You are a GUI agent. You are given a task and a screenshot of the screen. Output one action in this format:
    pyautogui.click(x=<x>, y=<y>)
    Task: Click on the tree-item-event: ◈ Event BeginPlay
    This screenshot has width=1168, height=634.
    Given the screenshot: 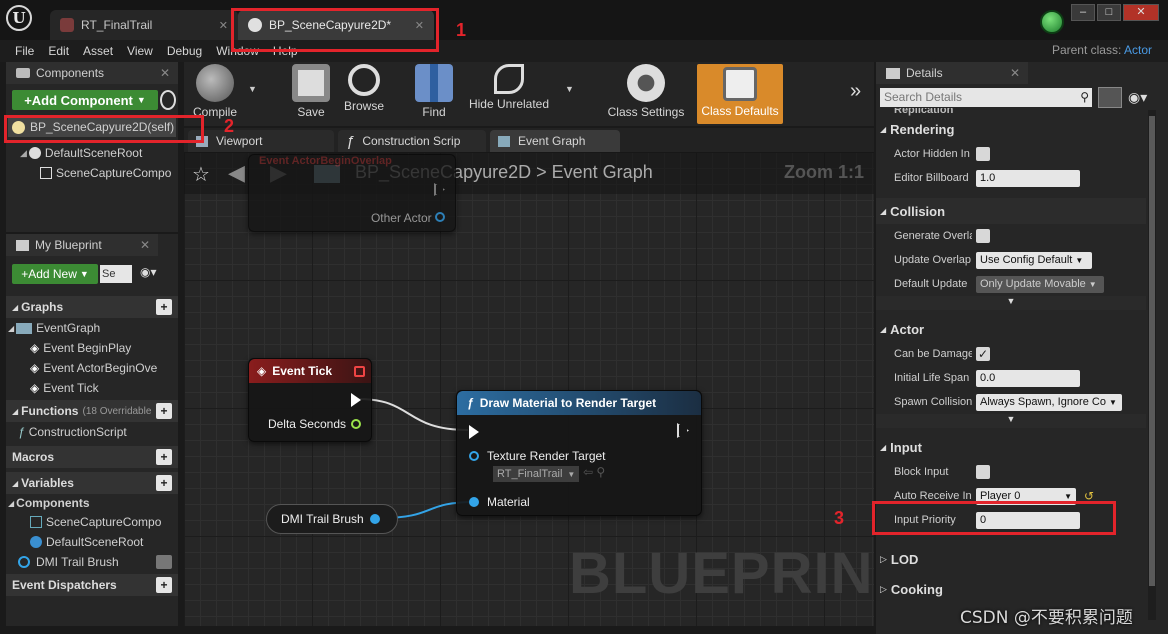 What is the action you would take?
    pyautogui.click(x=92, y=348)
    